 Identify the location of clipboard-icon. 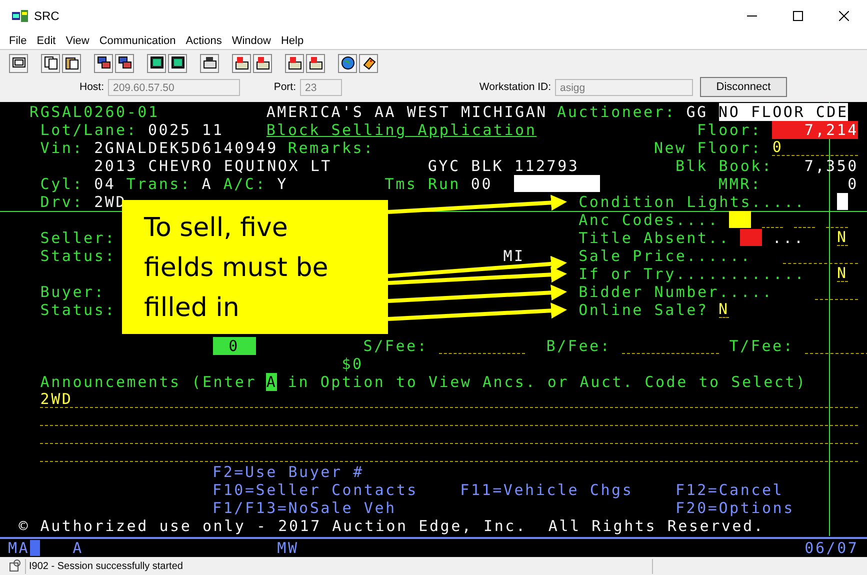
(71, 63).